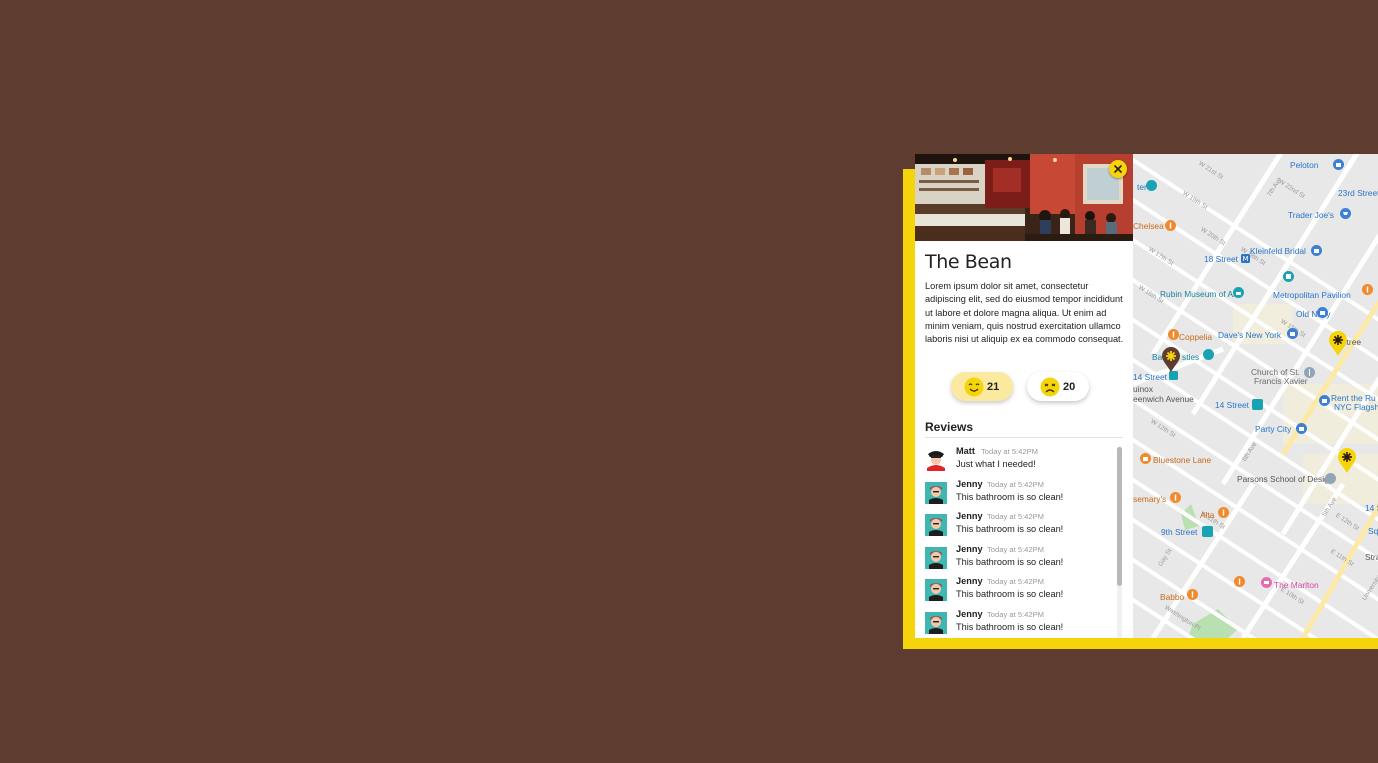 The height and width of the screenshot is (763, 1378). I want to click on map-label-rent-runway-2: NYC Flagsh, so click(1356, 407).